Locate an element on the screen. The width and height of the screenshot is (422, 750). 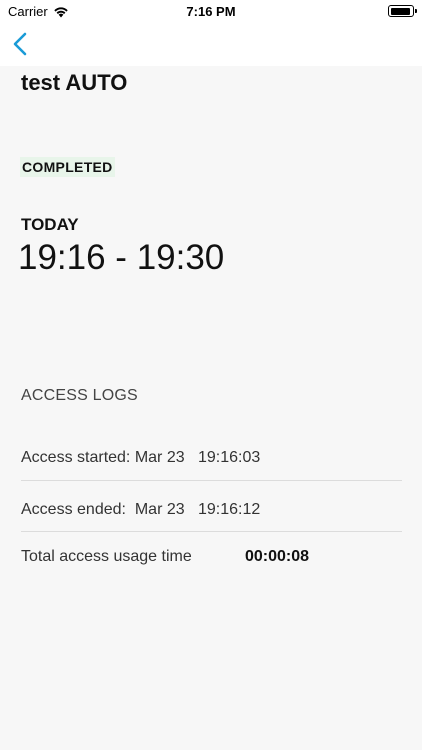
back-button is located at coordinates (22, 44).